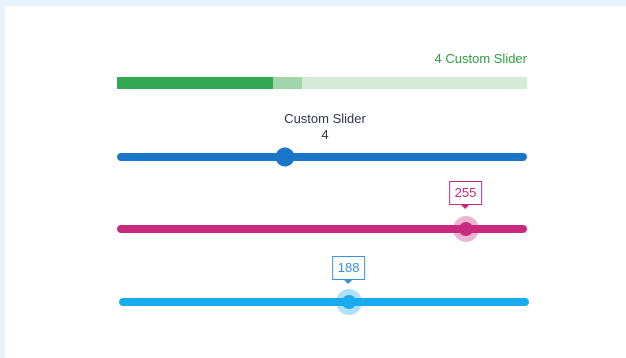  I want to click on blue-slider-value: 4, so click(325, 134).